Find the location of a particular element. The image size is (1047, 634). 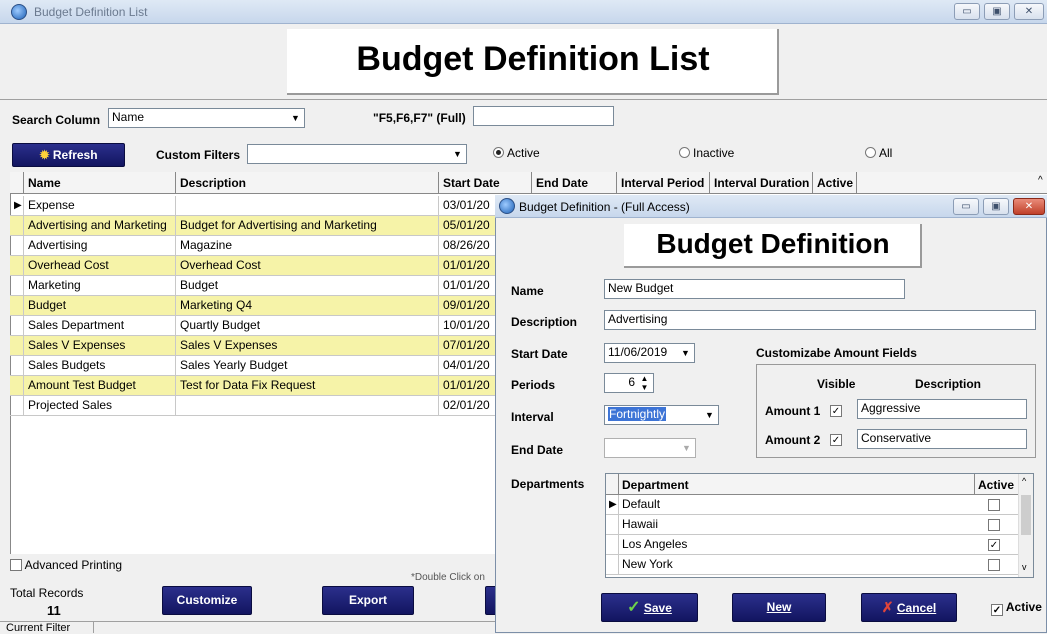

dialog-title: Budget Definition - (Full Access) is located at coordinates (604, 207).